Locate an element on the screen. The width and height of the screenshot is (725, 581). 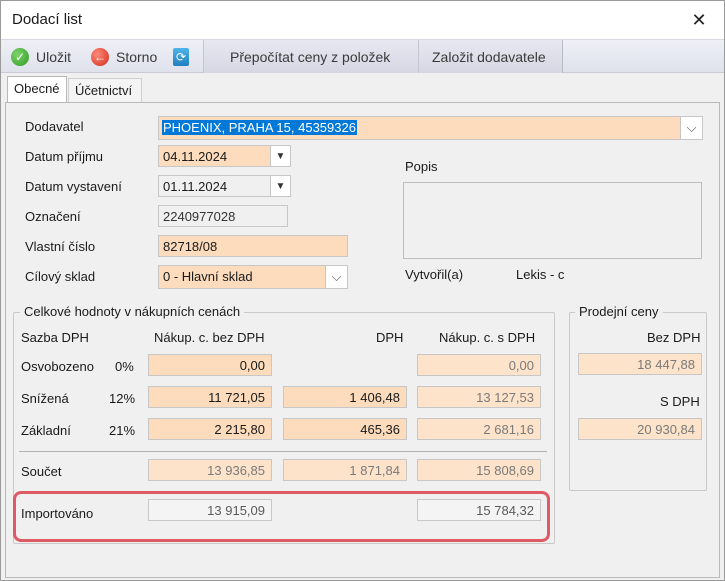
target-store-value: 0 - Hlavní sklad is located at coordinates (208, 276).